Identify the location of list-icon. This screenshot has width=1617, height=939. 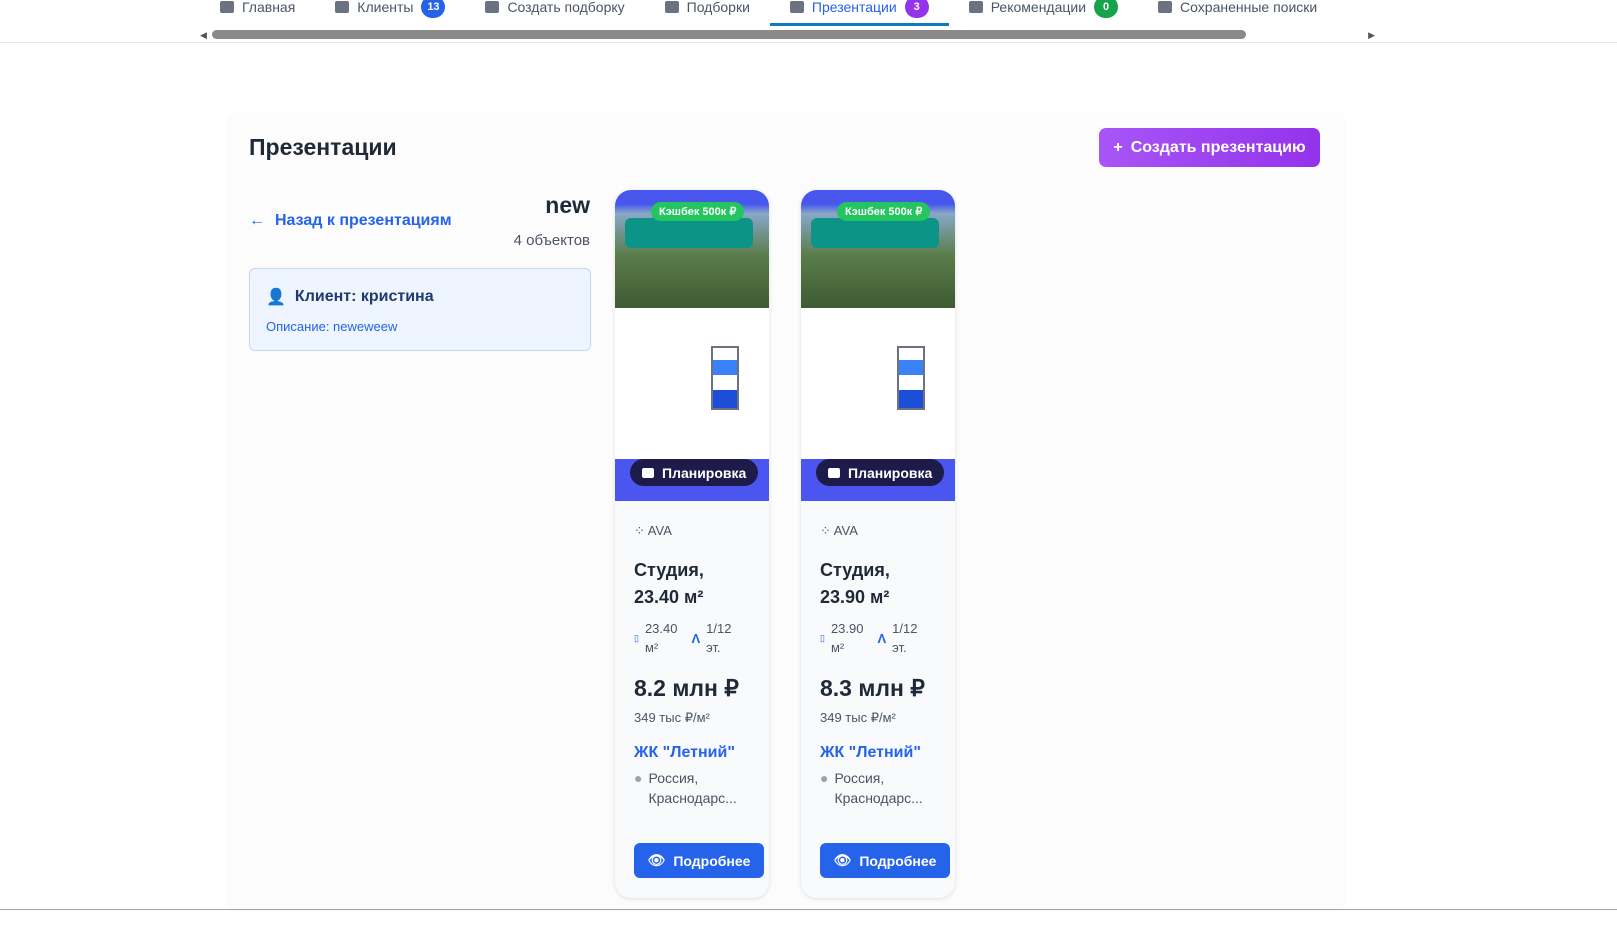
(671, 7).